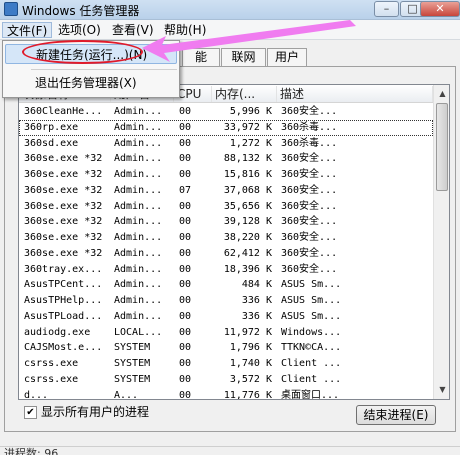 The width and height of the screenshot is (460, 455). I want to click on process-memory: 18,396 K, so click(247, 269).